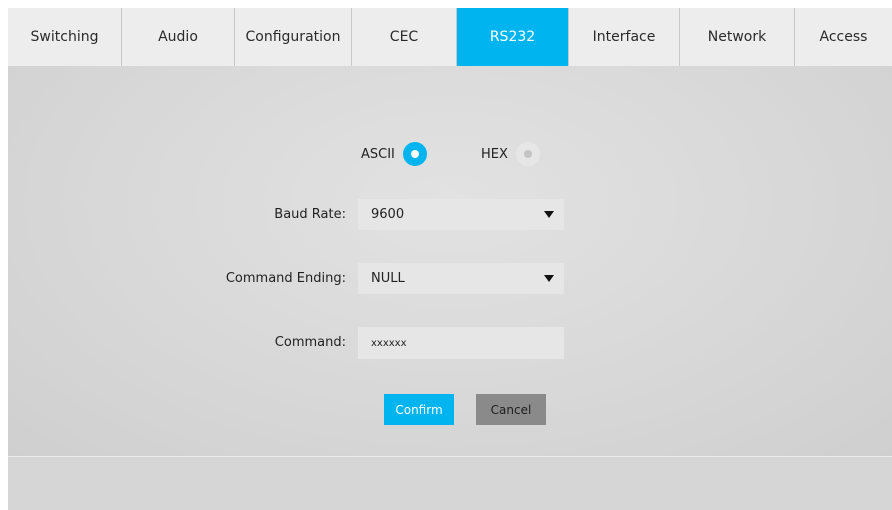  Describe the element at coordinates (378, 154) in the screenshot. I see `ascii-label: ASCII` at that location.